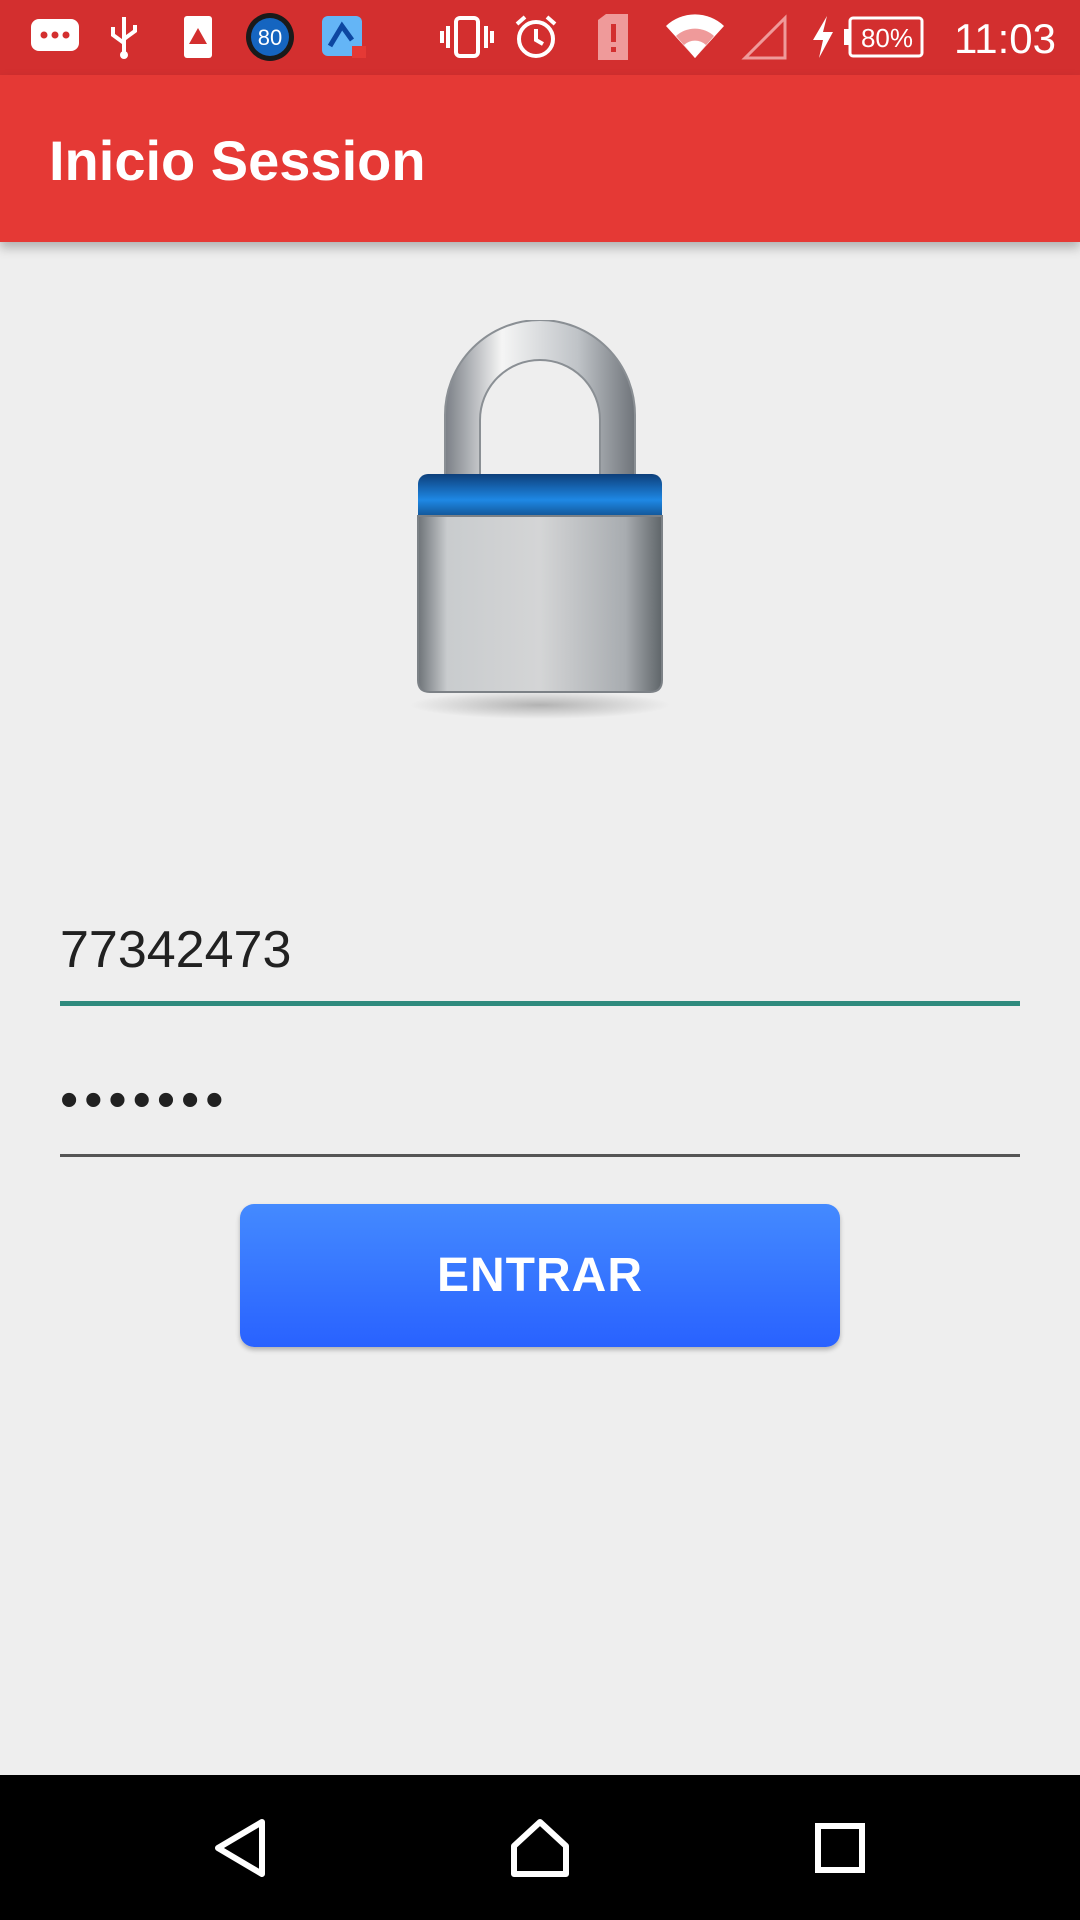  Describe the element at coordinates (540, 1155) in the screenshot. I see `password-underline` at that location.